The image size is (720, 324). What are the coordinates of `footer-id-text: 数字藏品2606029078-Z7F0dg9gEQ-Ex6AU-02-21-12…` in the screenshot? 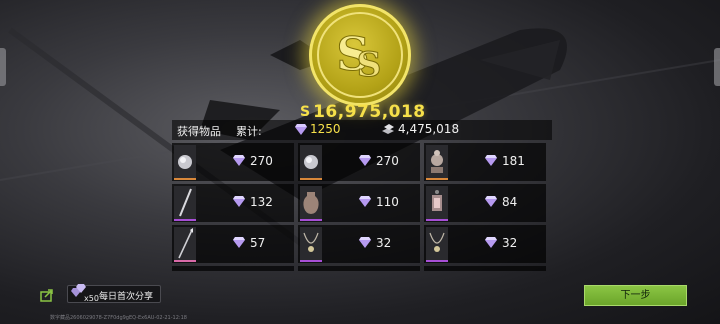 It's located at (118, 318).